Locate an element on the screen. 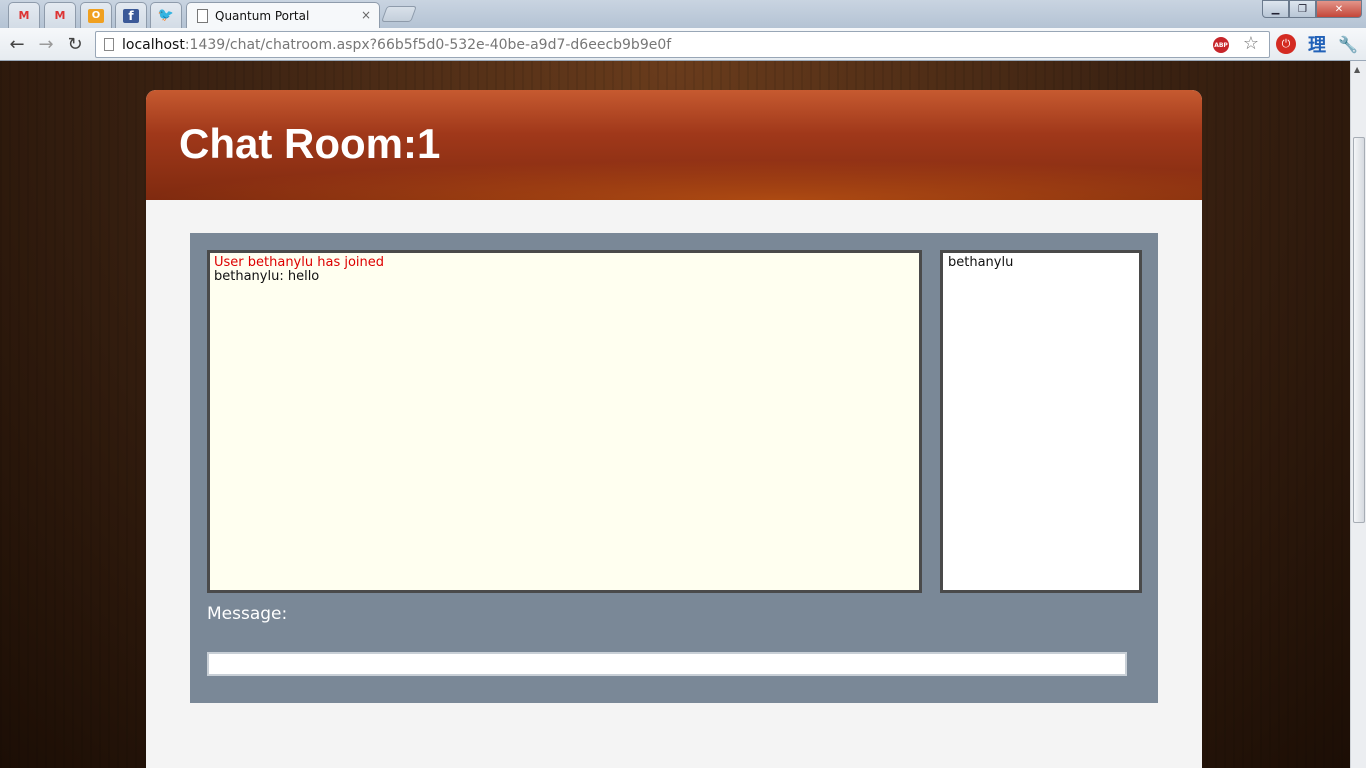 The image size is (1366, 768). scroll-thumb is located at coordinates (1359, 330).